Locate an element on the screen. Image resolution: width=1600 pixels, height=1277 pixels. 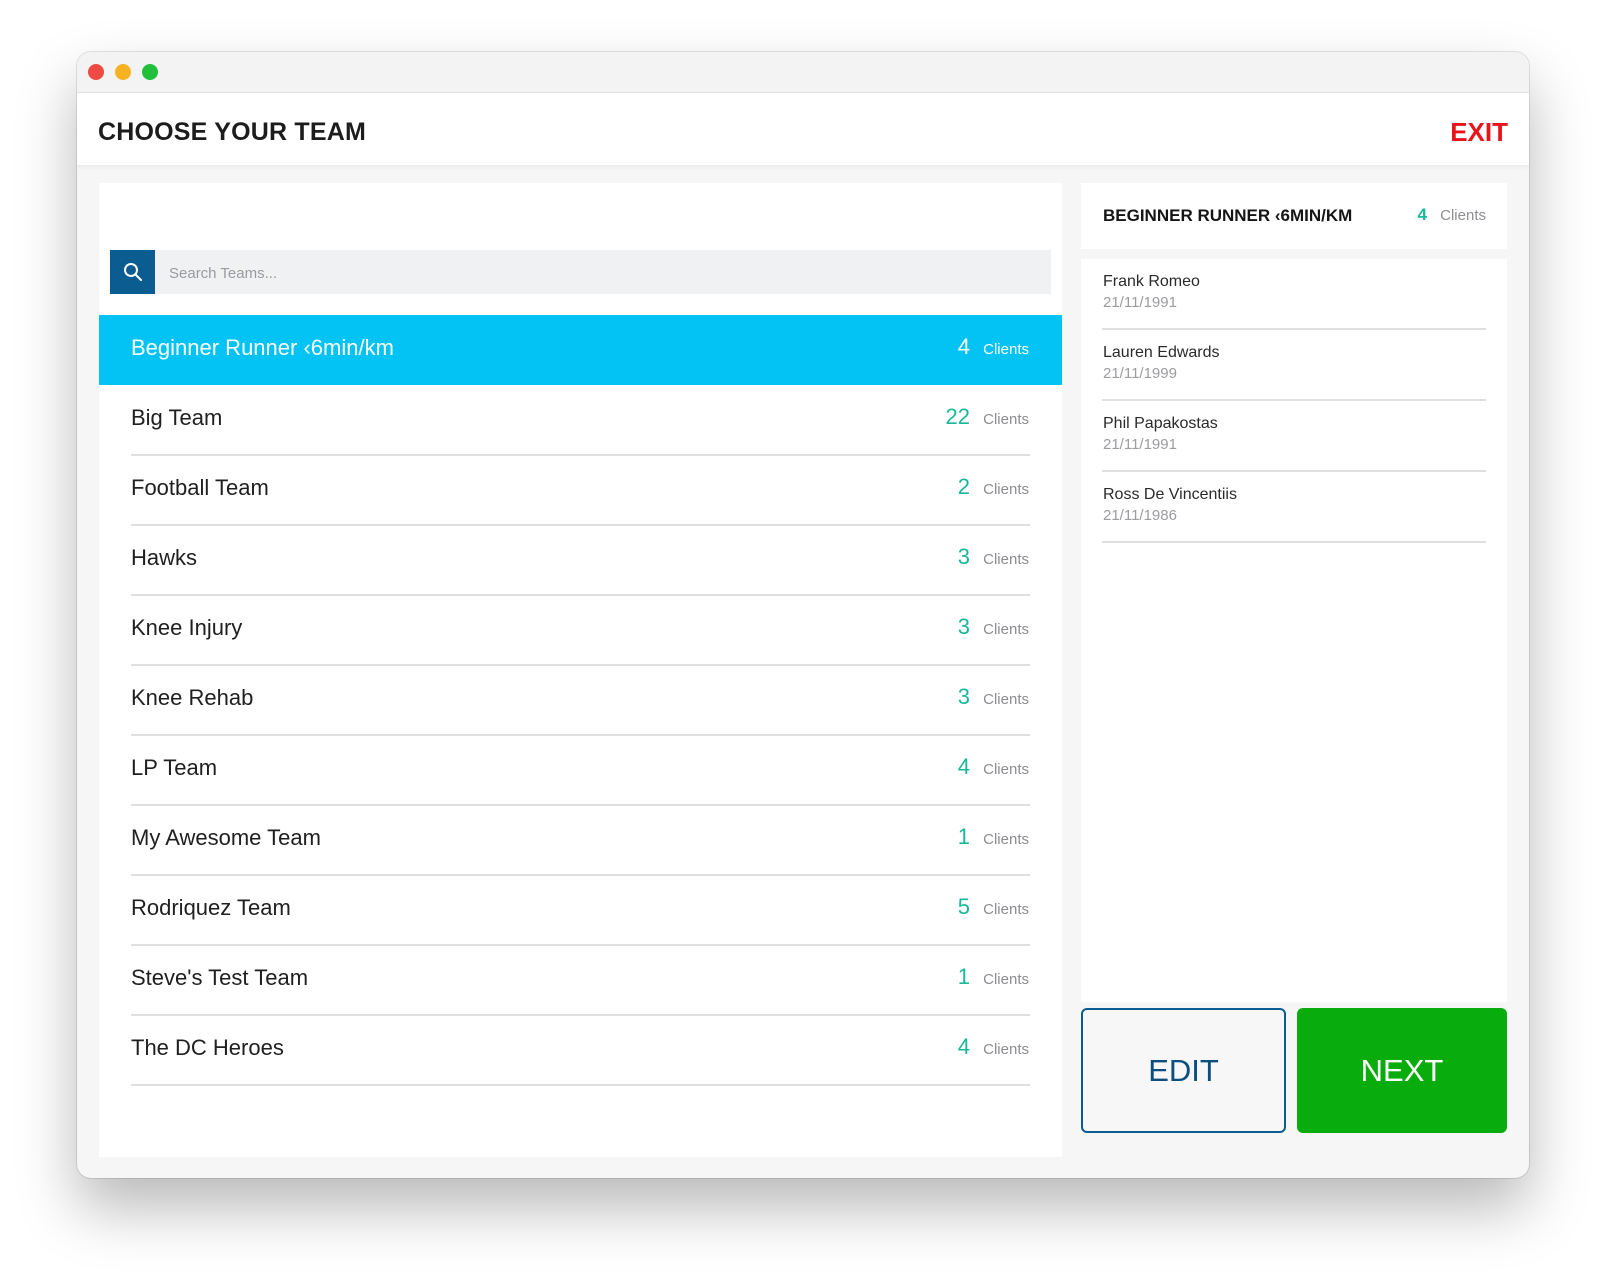
team-row: Football Team 2 Clients is located at coordinates (580, 490).